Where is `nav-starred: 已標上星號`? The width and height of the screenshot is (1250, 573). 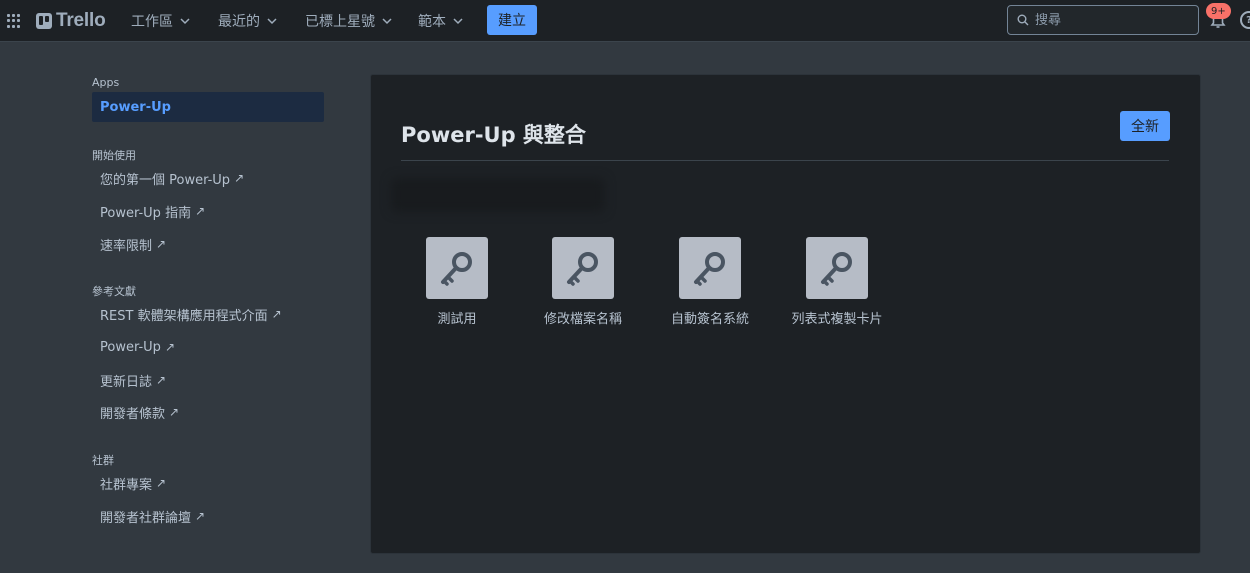 nav-starred: 已標上星號 is located at coordinates (349, 21).